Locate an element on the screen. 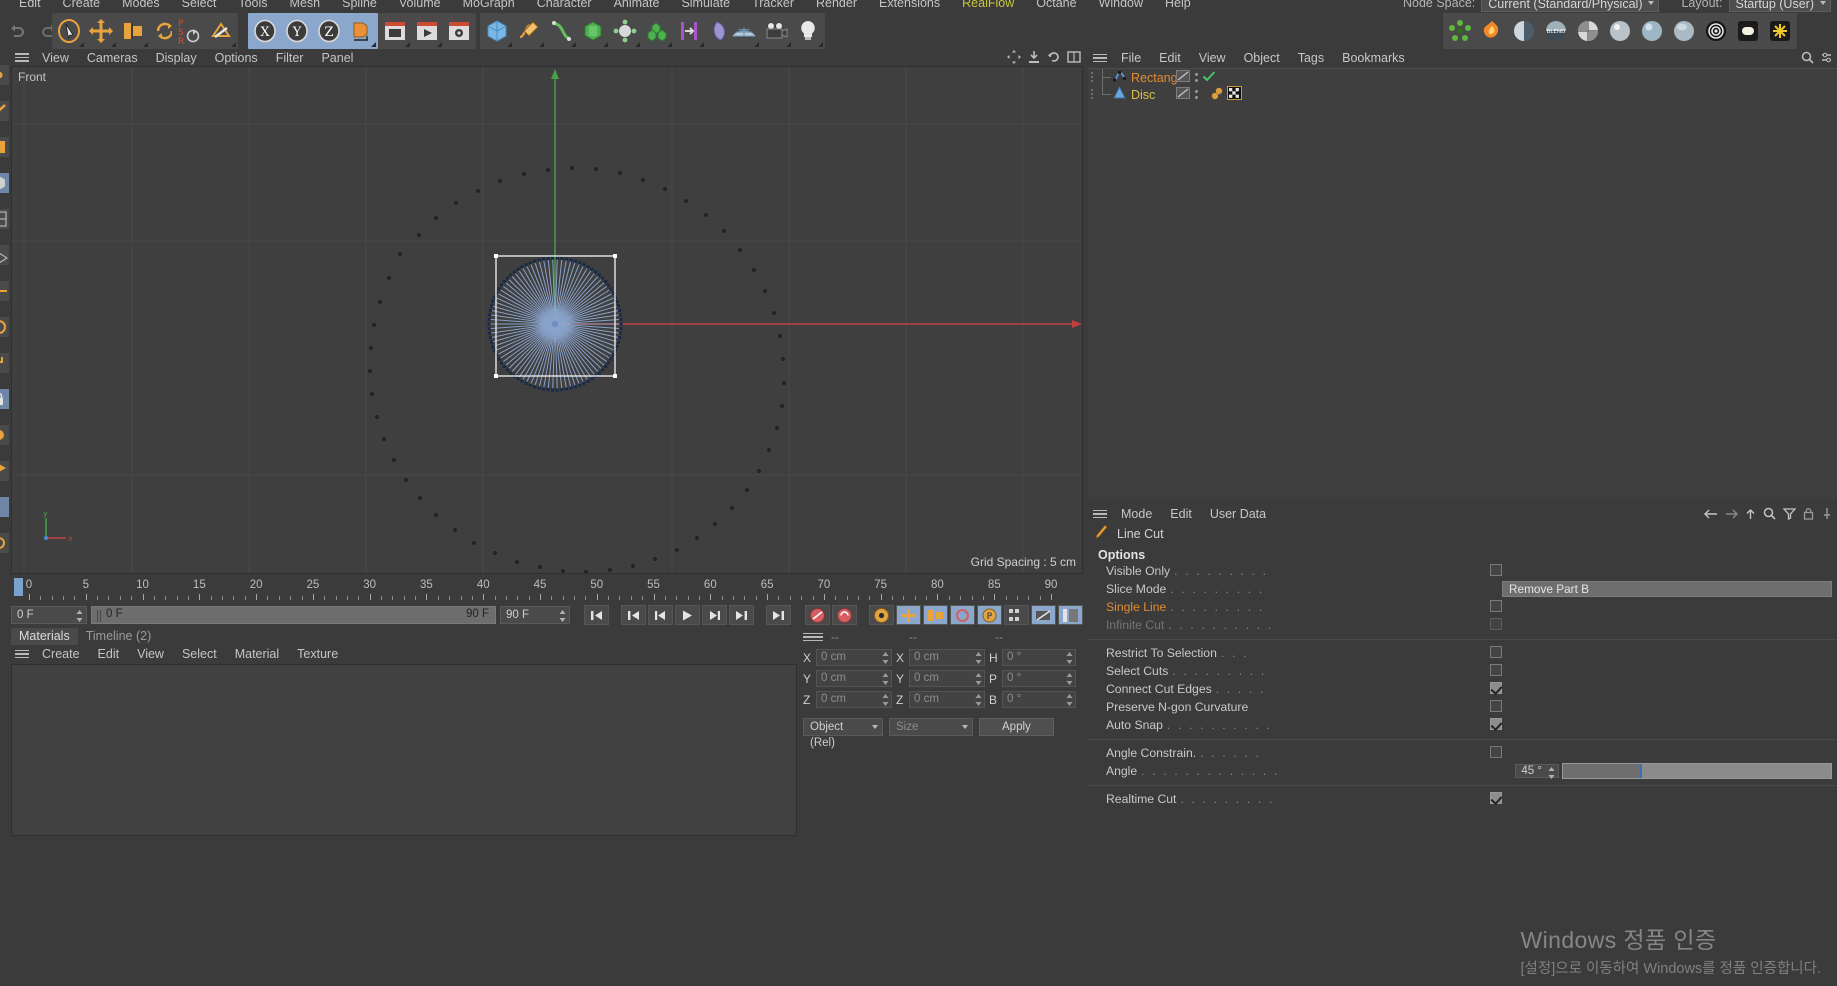 This screenshot has width=1837, height=986. checker-texture-tag-icon is located at coordinates (1234, 94).